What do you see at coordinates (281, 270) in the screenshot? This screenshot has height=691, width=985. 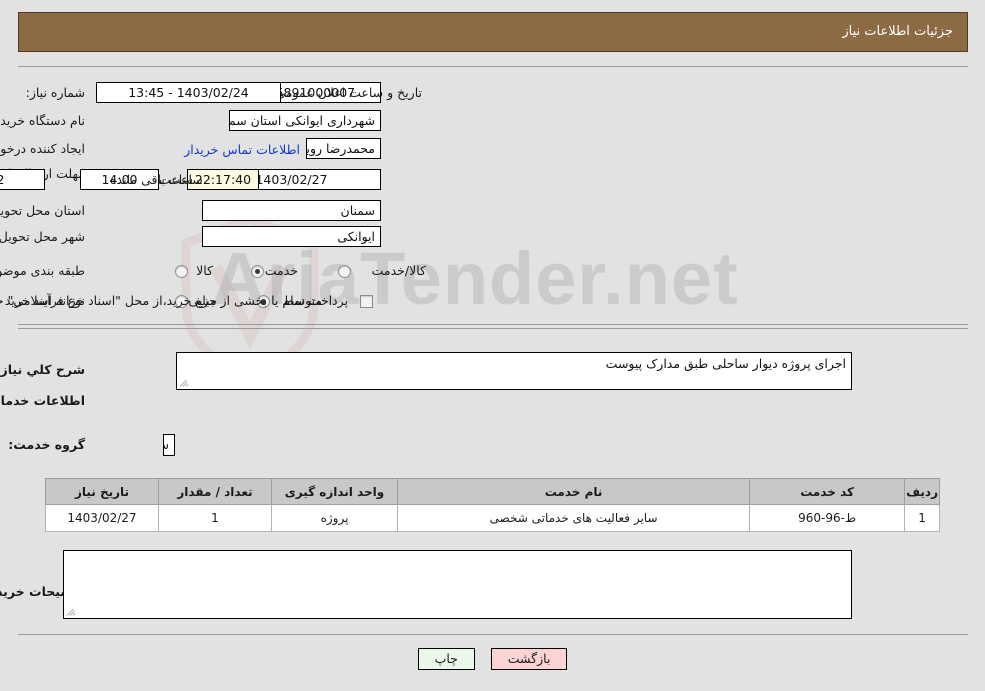 I see `category-option-khedmat: خدمت` at bounding box center [281, 270].